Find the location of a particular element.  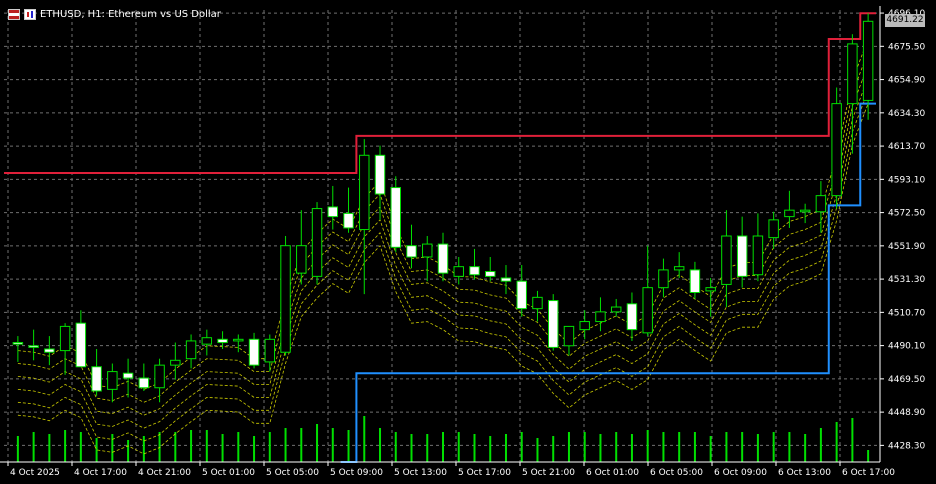

y-tick-label: 4531.30 is located at coordinates (906, 280).